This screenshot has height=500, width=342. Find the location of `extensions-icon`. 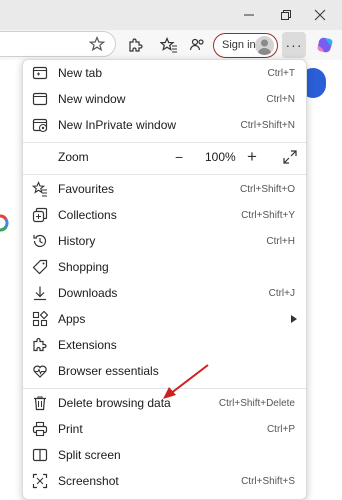

extensions-icon is located at coordinates (135, 45).